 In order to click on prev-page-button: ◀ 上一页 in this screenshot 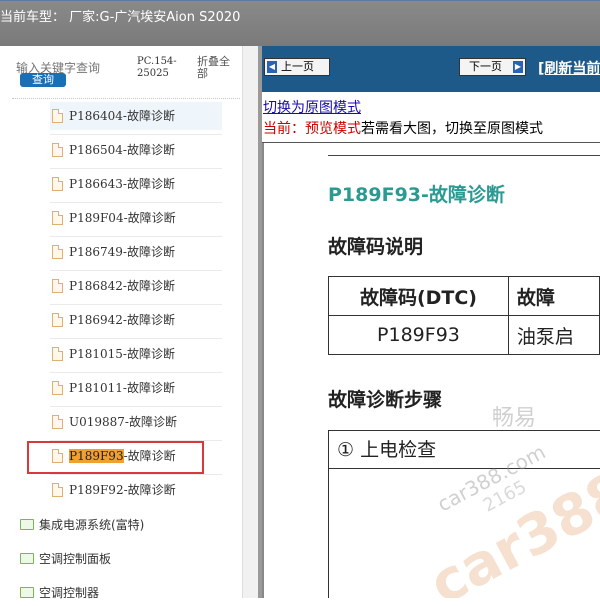, I will do `click(297, 67)`.